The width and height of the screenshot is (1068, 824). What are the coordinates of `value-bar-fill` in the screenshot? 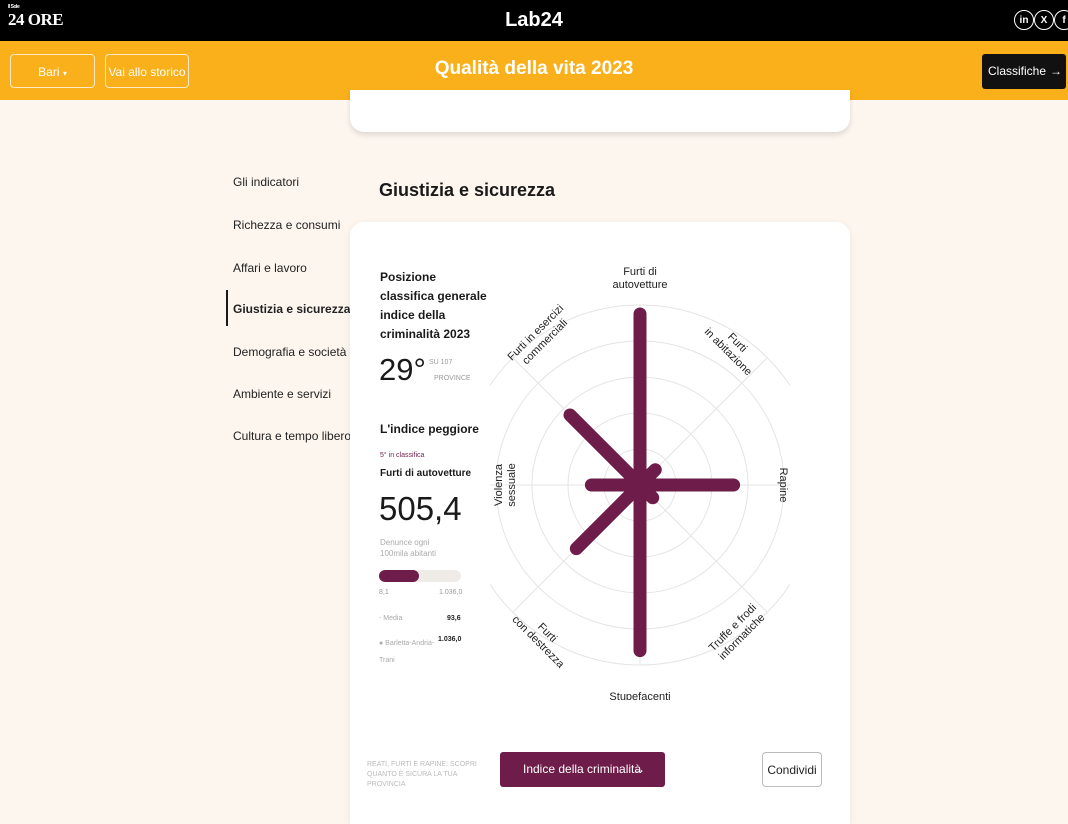 It's located at (399, 576).